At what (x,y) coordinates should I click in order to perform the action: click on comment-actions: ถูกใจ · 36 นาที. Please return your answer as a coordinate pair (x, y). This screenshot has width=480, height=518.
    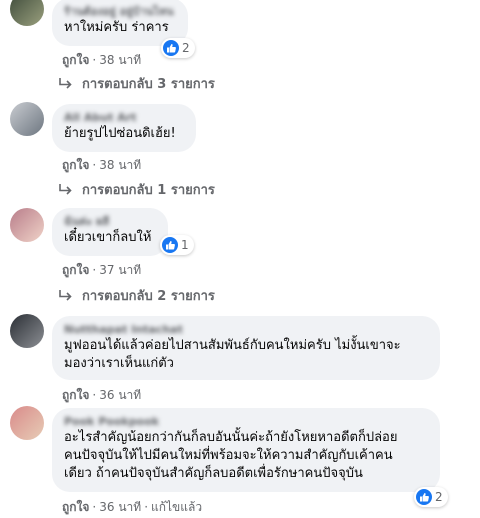
    Looking at the image, I should click on (101, 395).